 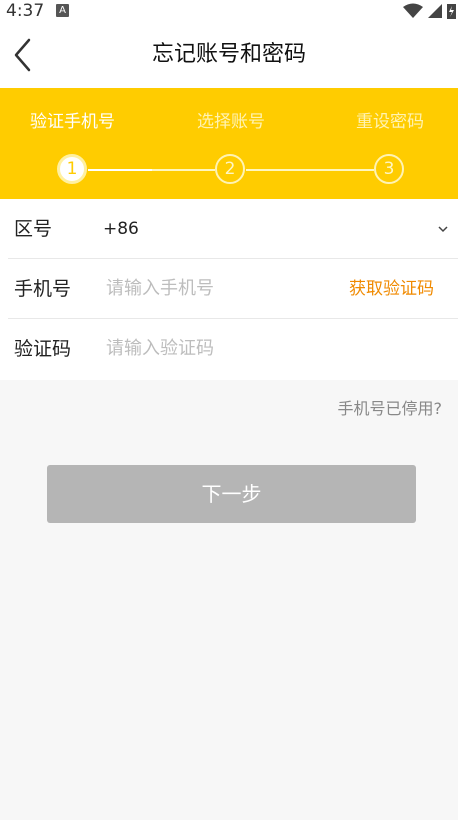 What do you see at coordinates (23, 55) in the screenshot?
I see `back-arrow-icon` at bounding box center [23, 55].